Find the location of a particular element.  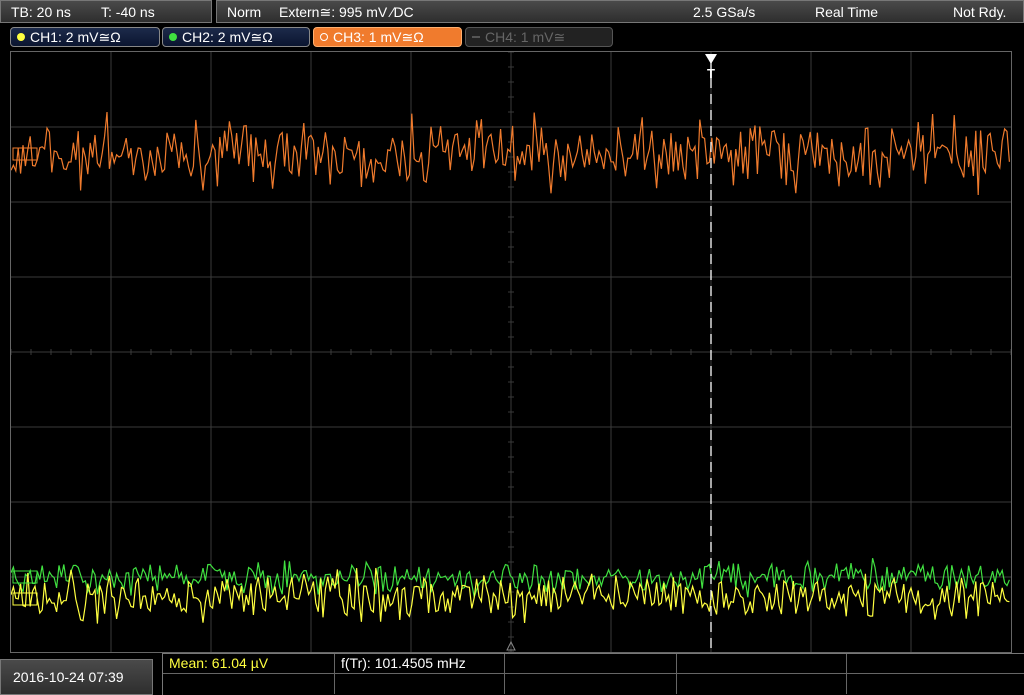

channel-2-label: CH2: 2 mV≅Ω is located at coordinates (227, 37).